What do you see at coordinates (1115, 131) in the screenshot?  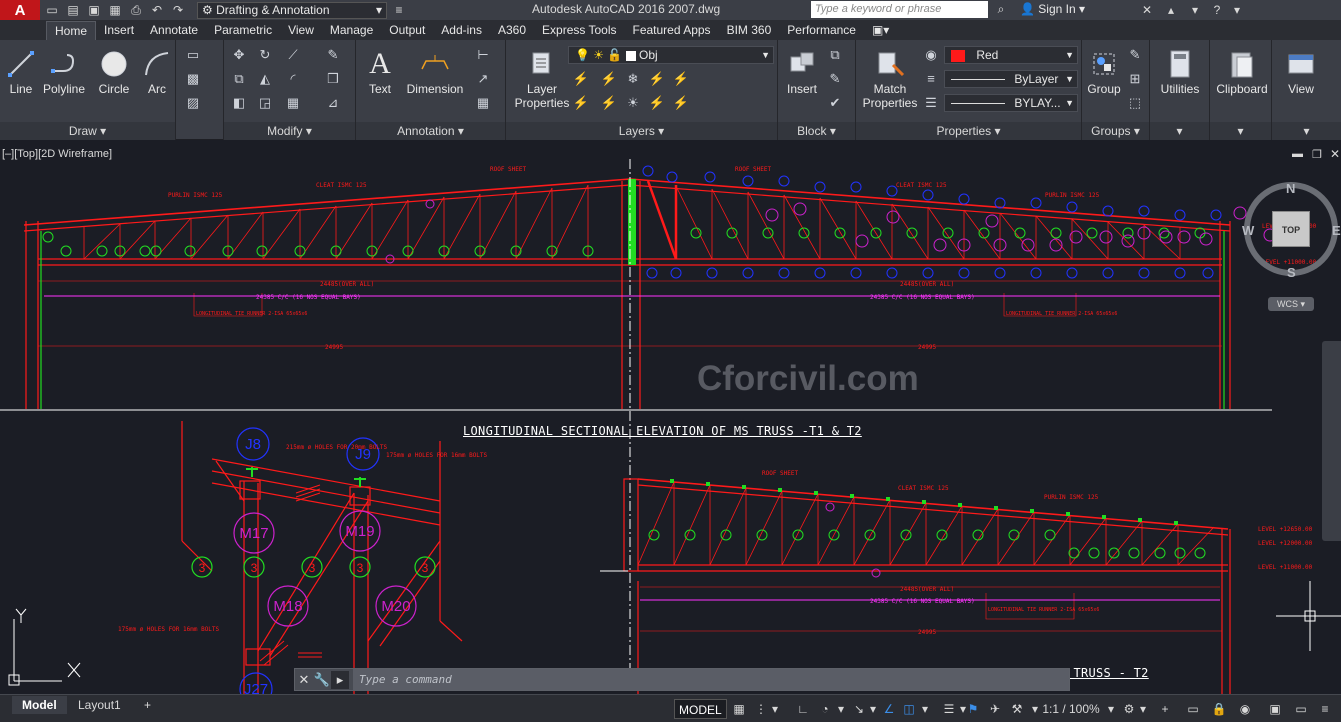 I see `groups-panel-title: Groups ▾` at bounding box center [1115, 131].